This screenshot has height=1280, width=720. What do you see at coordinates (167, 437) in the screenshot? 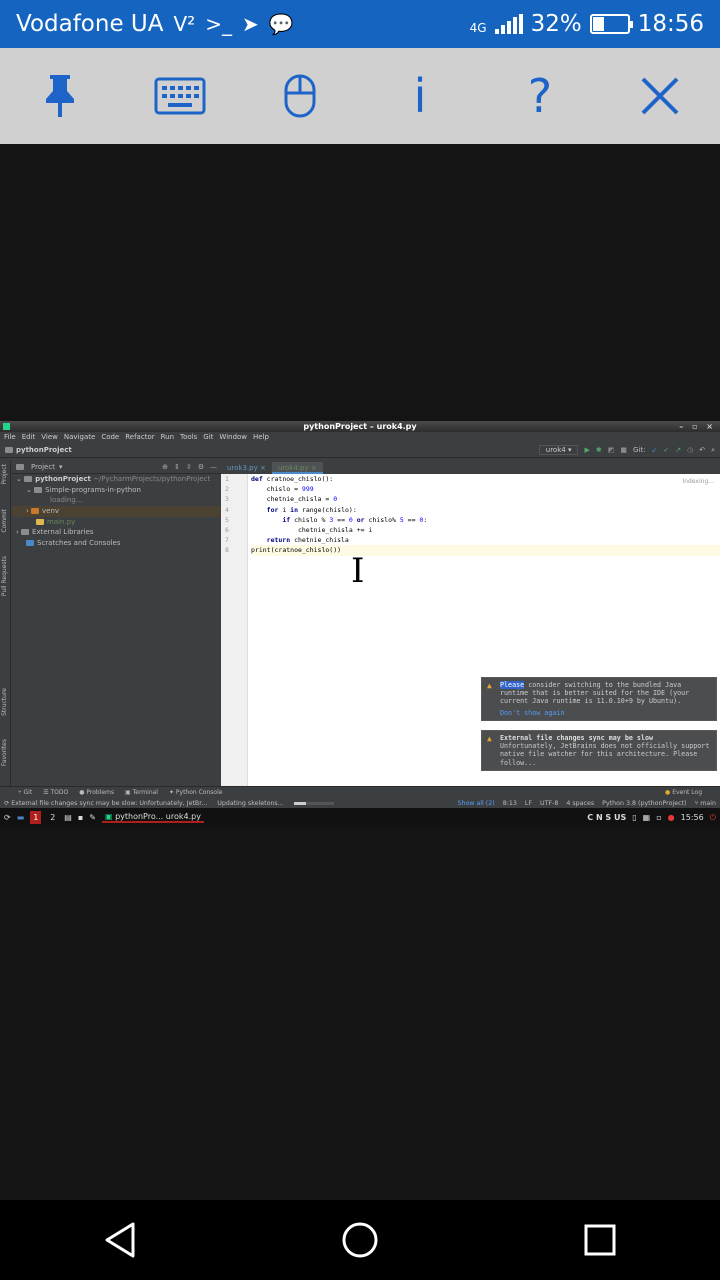
I see `menu-run: Run` at bounding box center [167, 437].